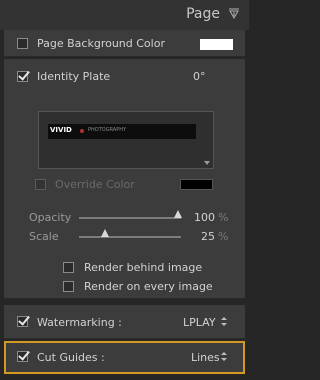 Image resolution: width=320 pixels, height=380 pixels. I want to click on cut-guides-dropdown-icon, so click(224, 356).